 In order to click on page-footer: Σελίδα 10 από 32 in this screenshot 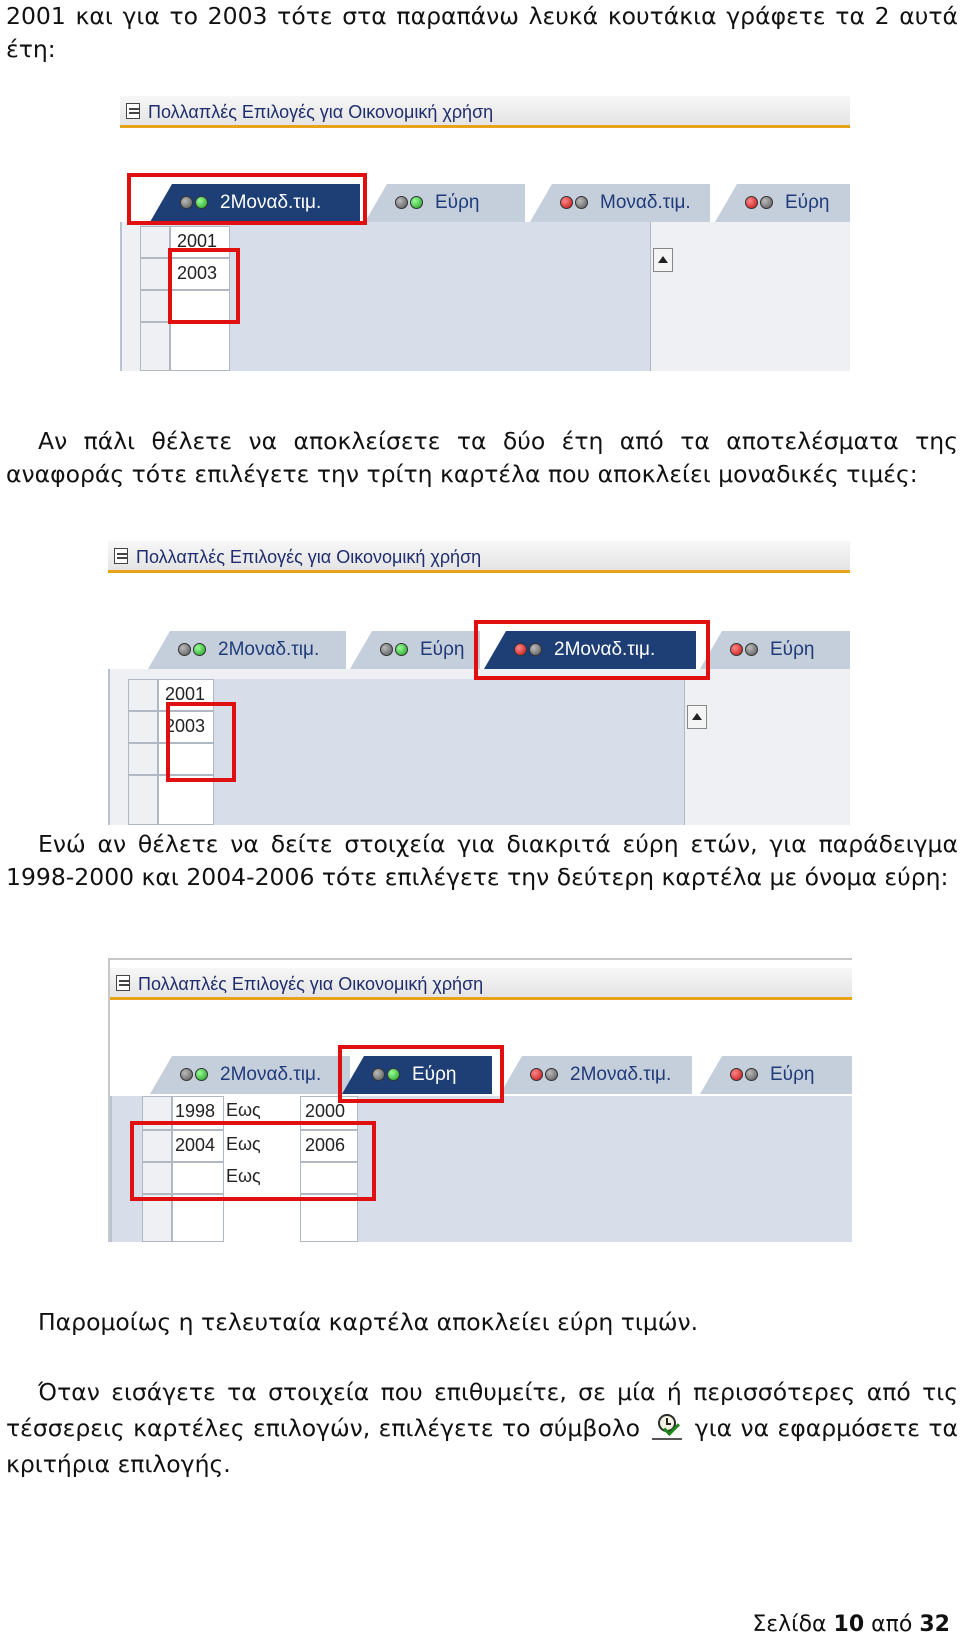, I will do `click(851, 1624)`.